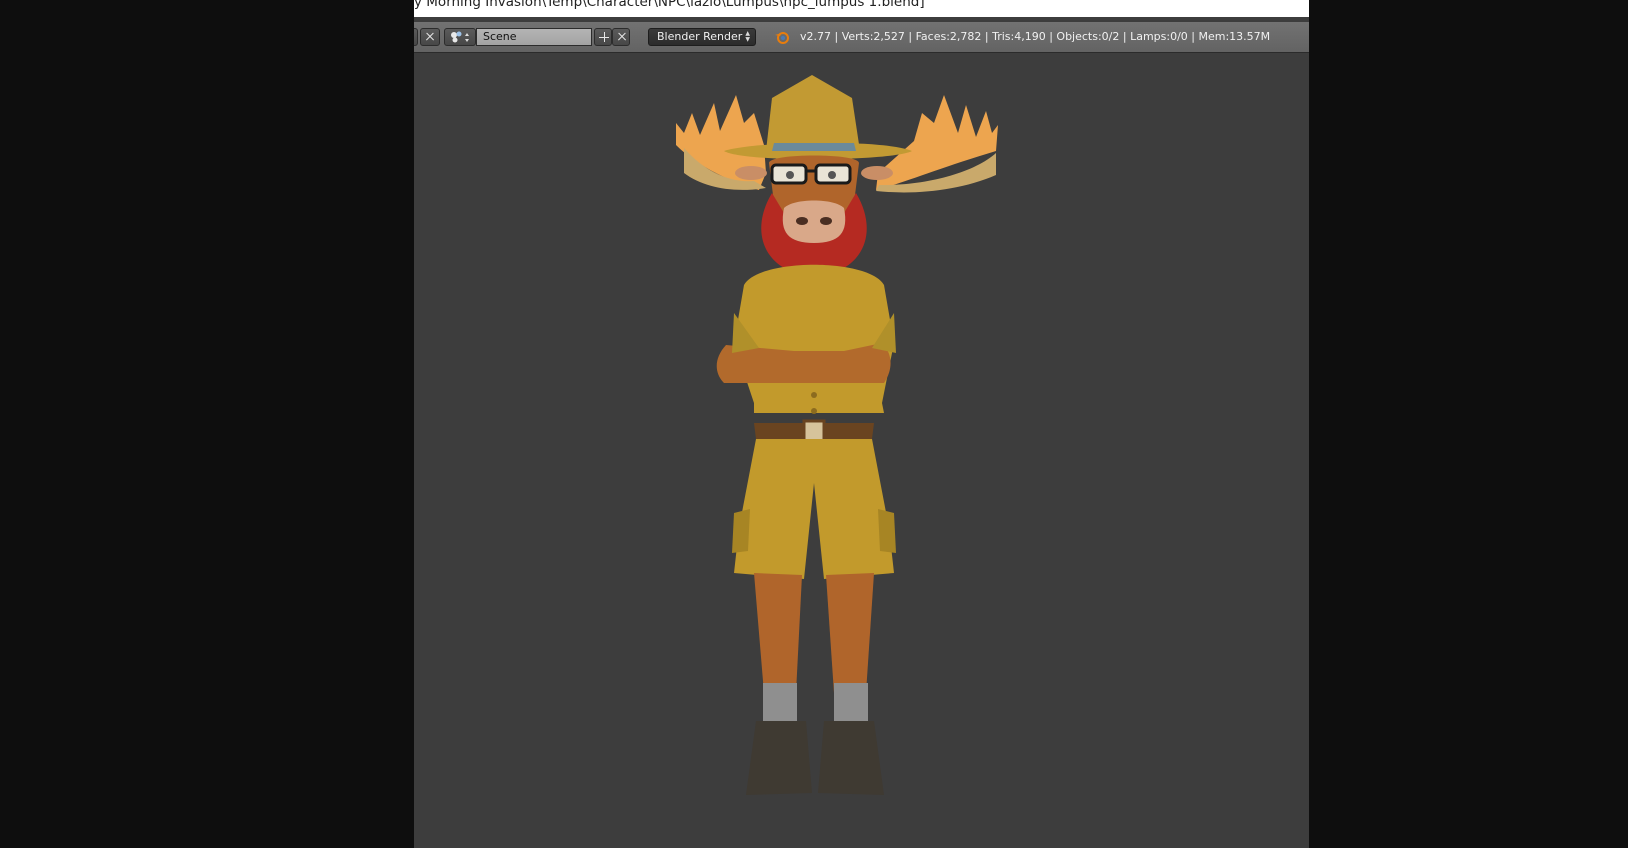 This screenshot has height=848, width=1628. I want to click on scene-browse-icon, so click(460, 37).